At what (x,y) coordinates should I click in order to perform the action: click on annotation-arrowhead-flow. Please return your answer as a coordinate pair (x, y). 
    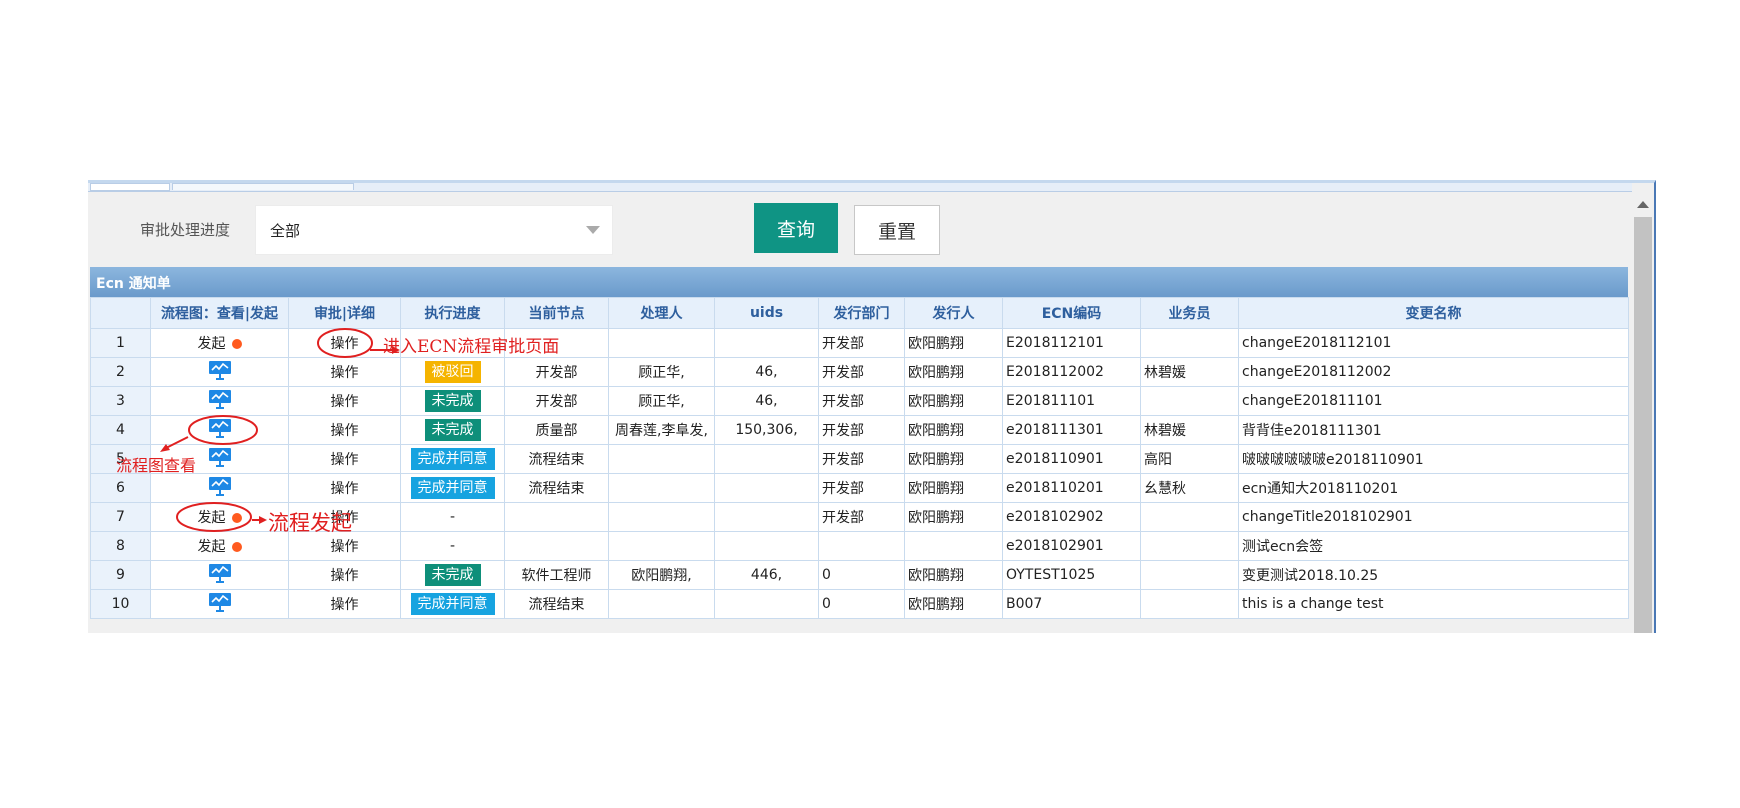
    Looking at the image, I should click on (165, 448).